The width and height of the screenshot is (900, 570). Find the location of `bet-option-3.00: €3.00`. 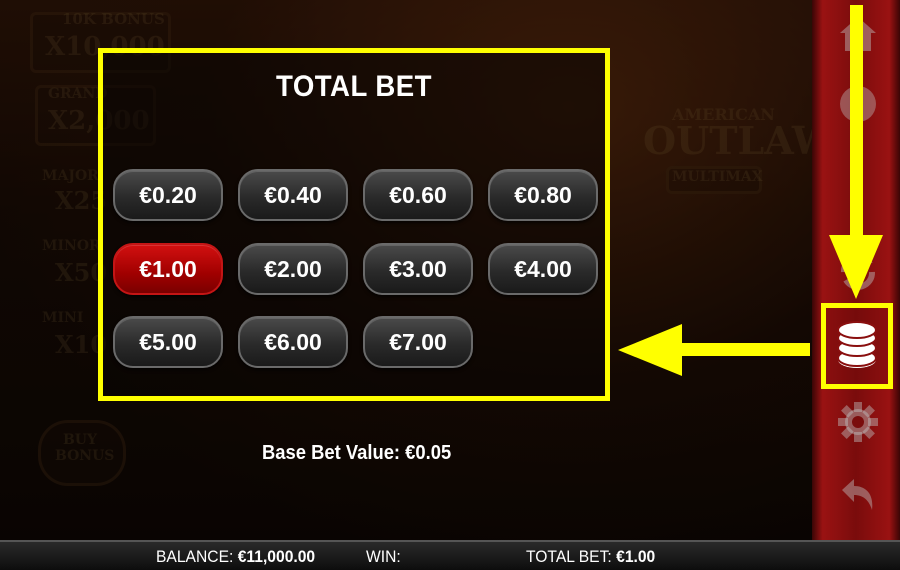

bet-option-3.00: €3.00 is located at coordinates (418, 269).